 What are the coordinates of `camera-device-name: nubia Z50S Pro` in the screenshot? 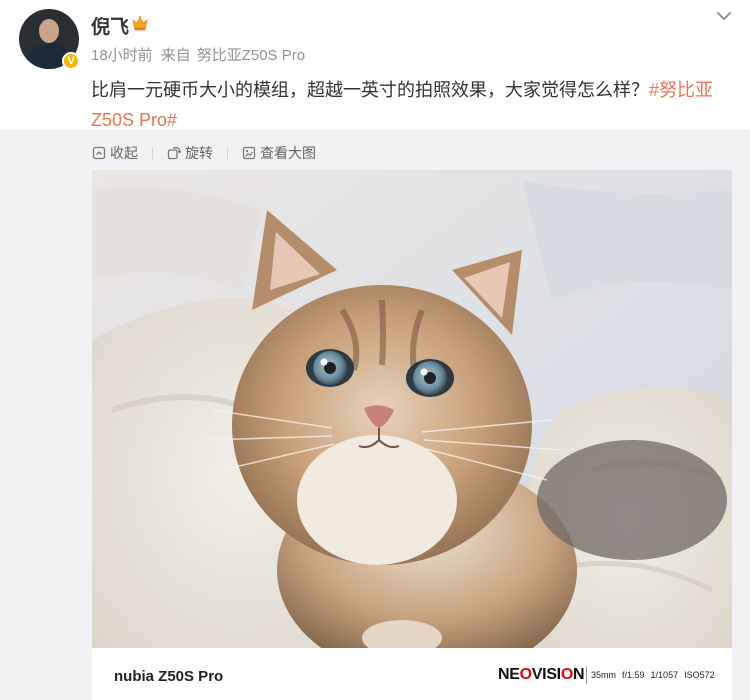 It's located at (169, 676).